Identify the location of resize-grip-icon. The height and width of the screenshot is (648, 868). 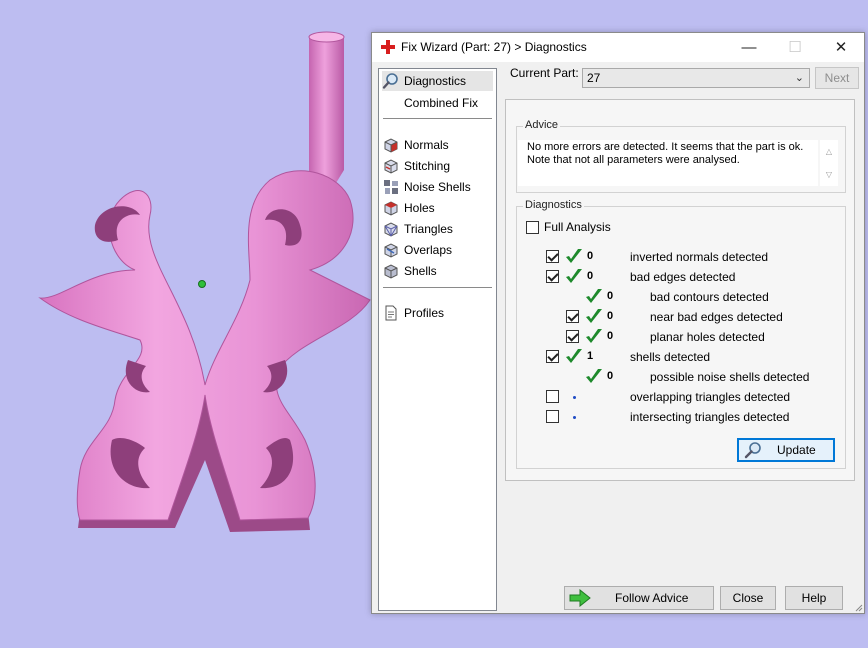
(858, 607).